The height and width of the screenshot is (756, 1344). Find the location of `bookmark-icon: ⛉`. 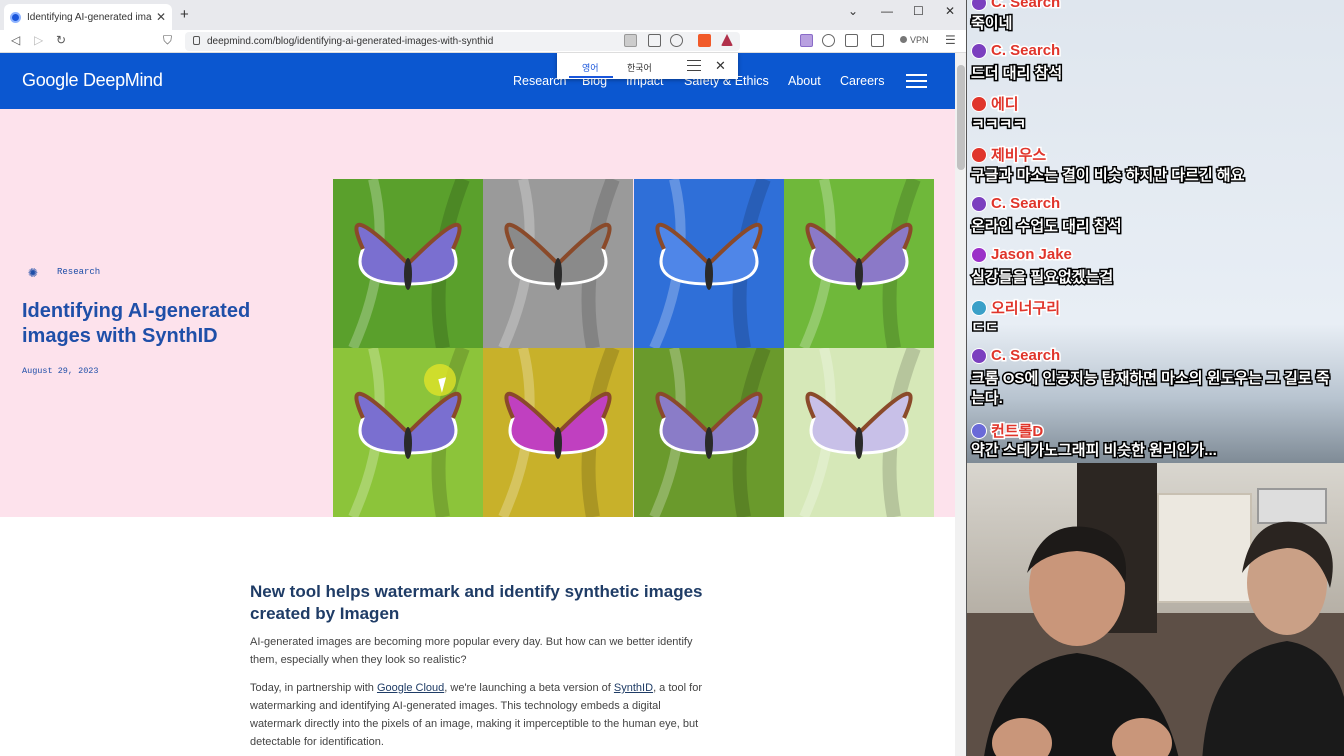

bookmark-icon: ⛉ is located at coordinates (167, 40).